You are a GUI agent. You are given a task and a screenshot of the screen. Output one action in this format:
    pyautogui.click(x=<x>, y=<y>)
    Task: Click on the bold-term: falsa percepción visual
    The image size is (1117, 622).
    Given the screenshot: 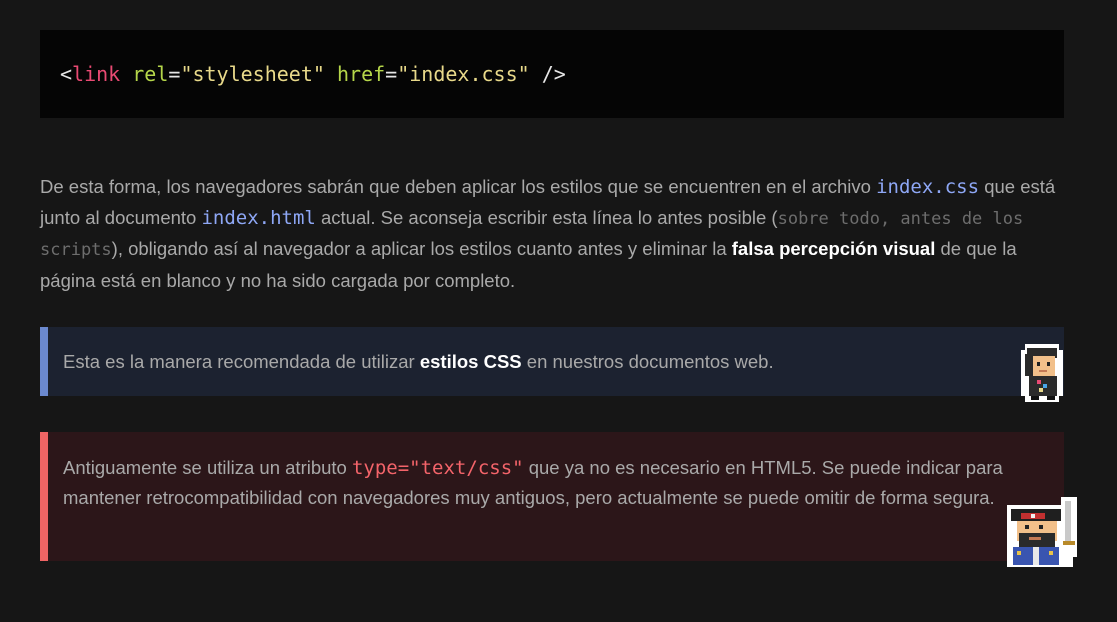 What is the action you would take?
    pyautogui.click(x=833, y=248)
    